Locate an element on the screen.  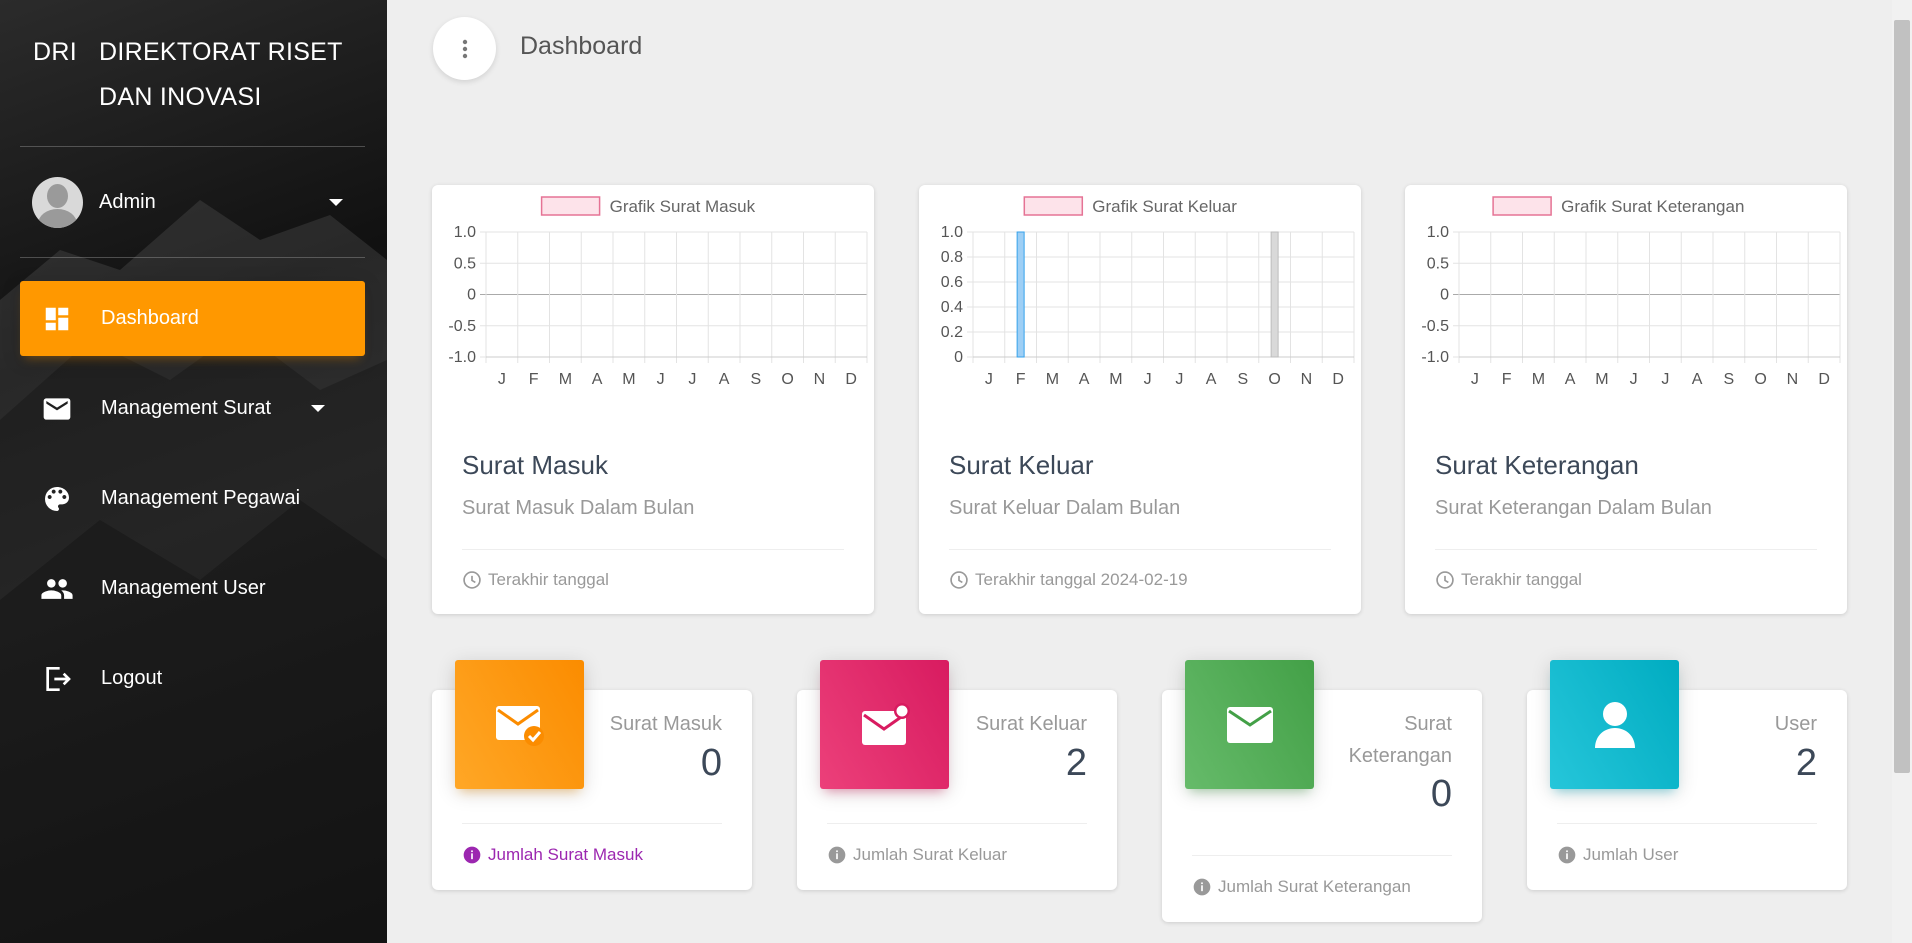
sidebar-toggle-button is located at coordinates (464, 48).